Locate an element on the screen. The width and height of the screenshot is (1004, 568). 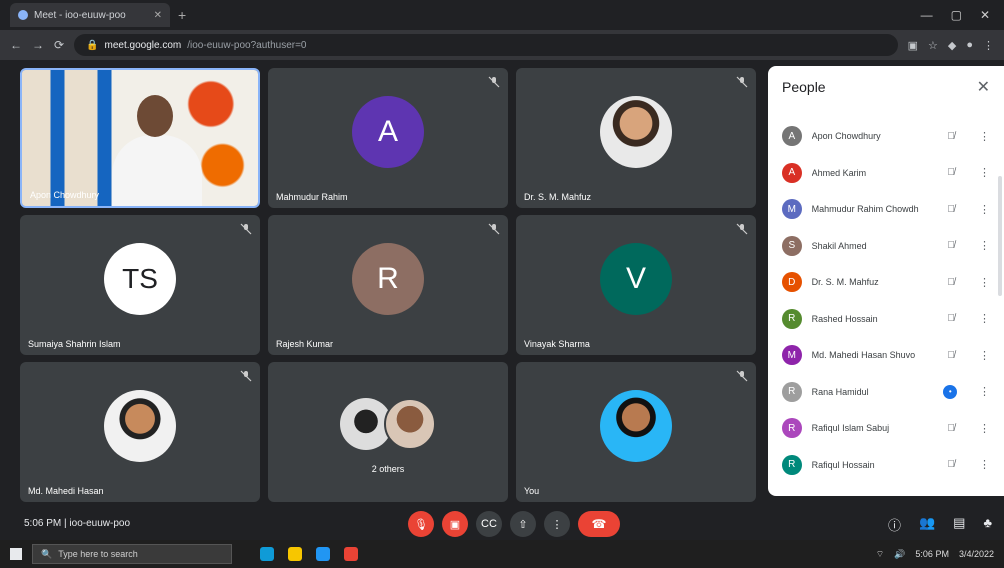
window-controls: — ▢ ✕ is located at coordinates (962, 15).